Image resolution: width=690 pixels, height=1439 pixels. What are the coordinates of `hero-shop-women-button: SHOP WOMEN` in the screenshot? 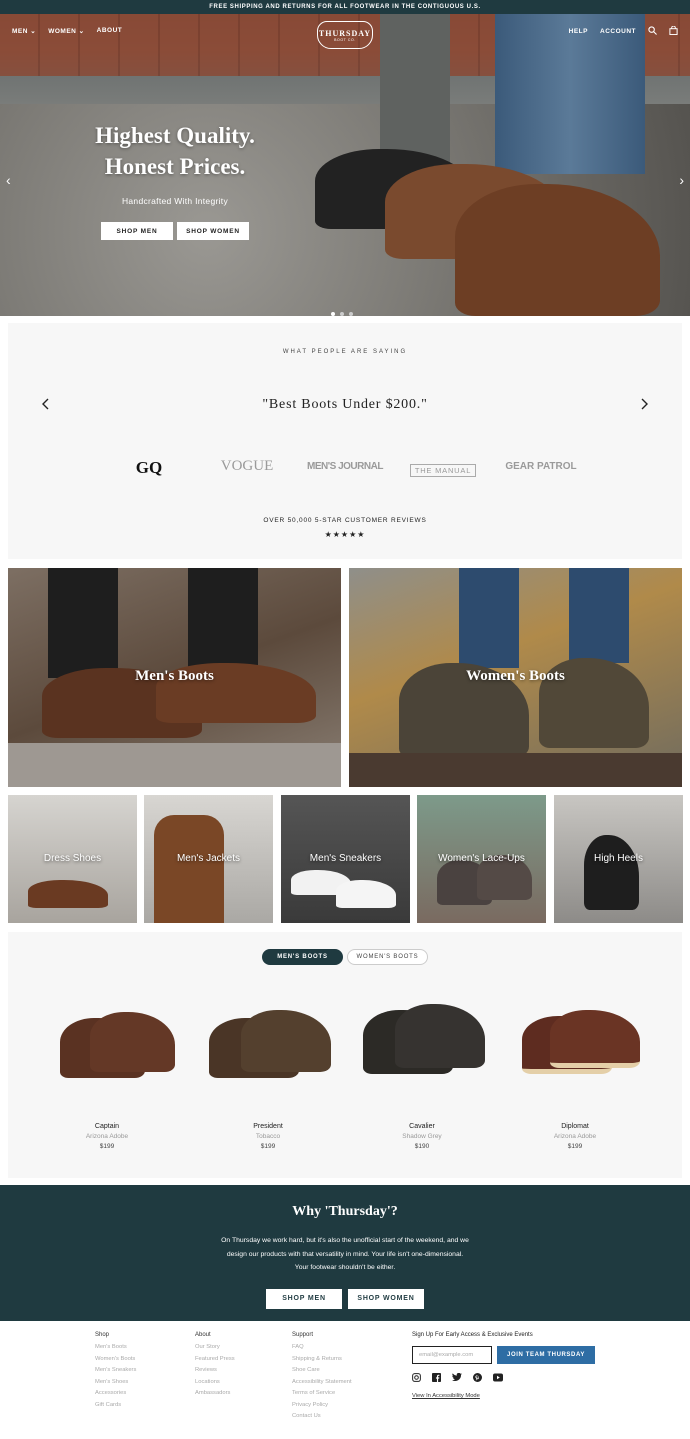 It's located at (213, 231).